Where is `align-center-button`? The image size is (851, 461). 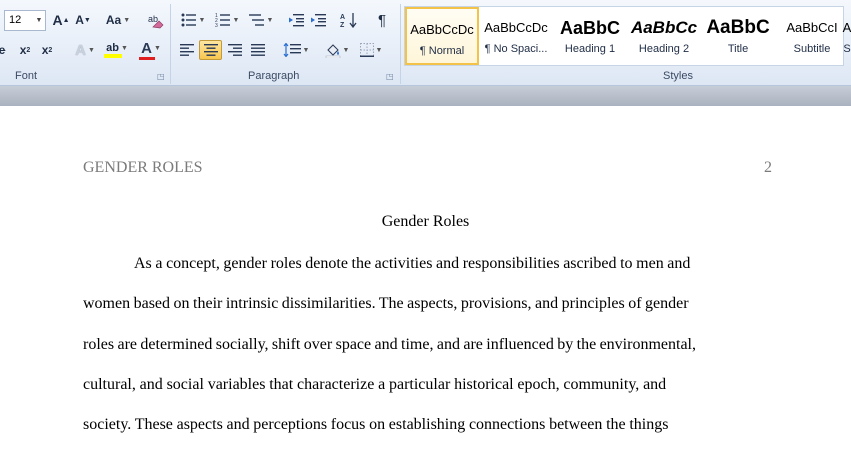 align-center-button is located at coordinates (210, 50).